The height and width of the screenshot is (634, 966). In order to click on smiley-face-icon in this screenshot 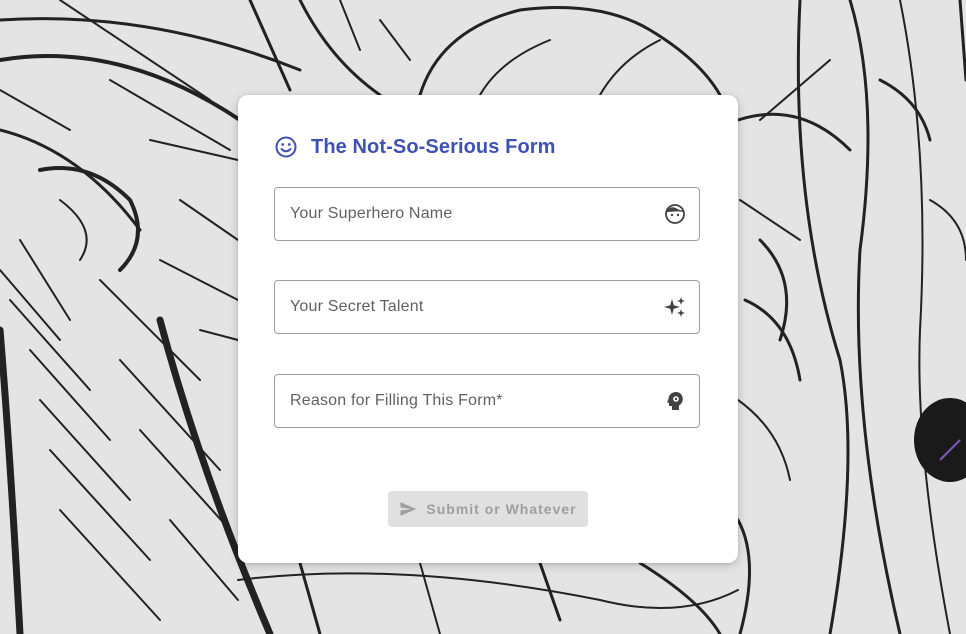, I will do `click(286, 147)`.